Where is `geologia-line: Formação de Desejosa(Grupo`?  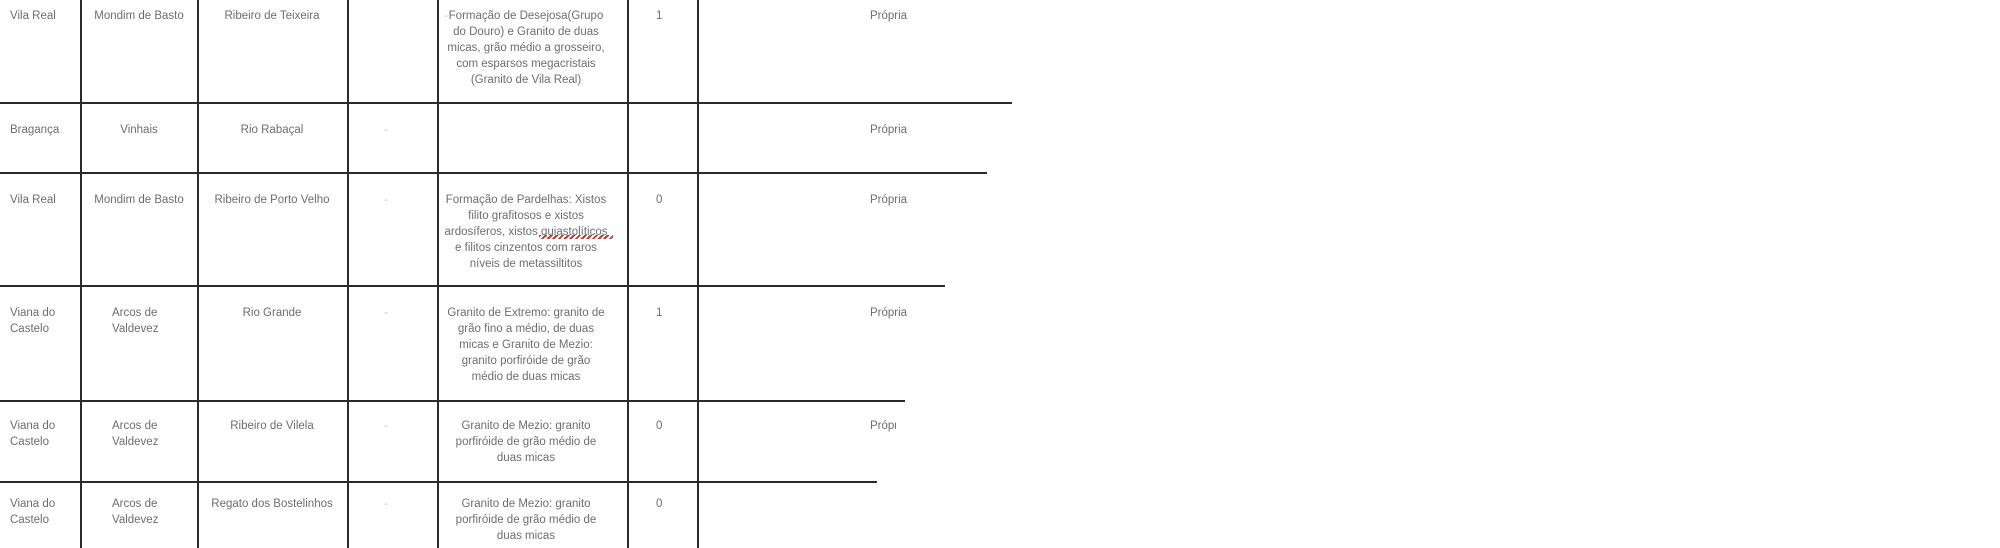 geologia-line: Formação de Desejosa(Grupo is located at coordinates (526, 16).